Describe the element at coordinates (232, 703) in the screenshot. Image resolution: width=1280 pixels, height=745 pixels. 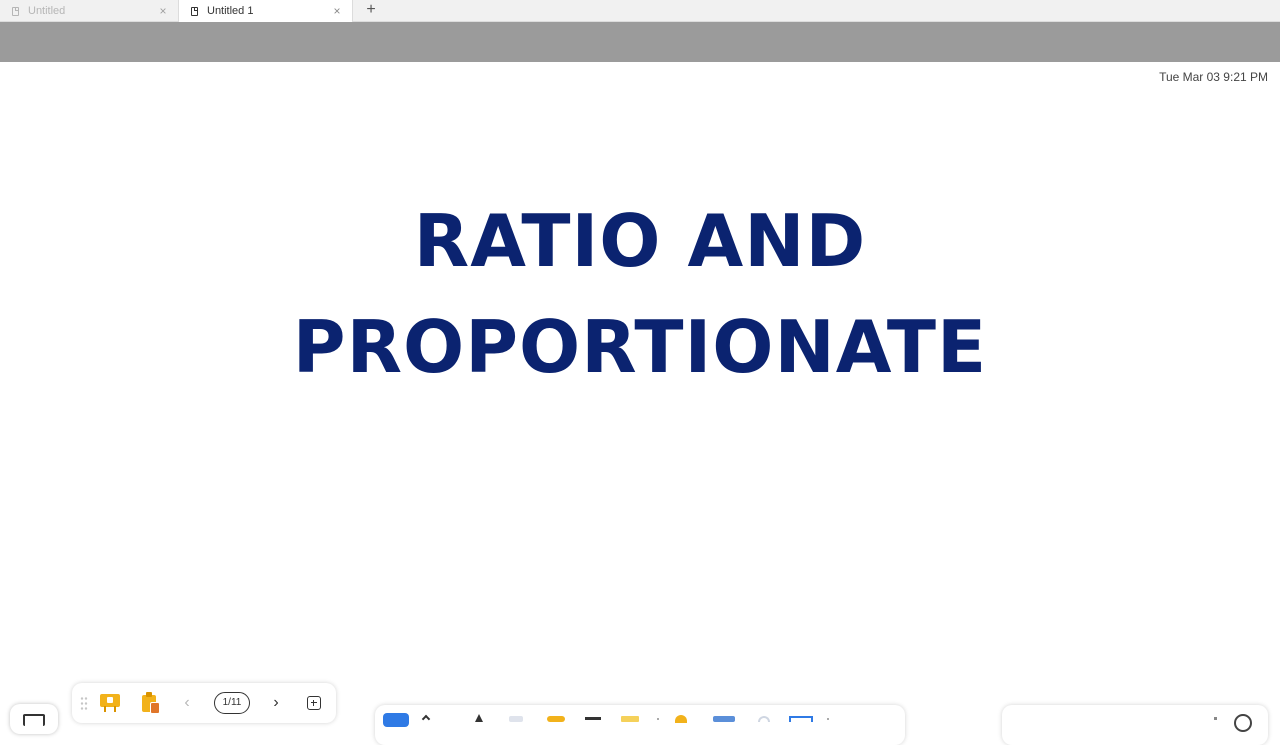
I see `page-indicator: 1/11` at that location.